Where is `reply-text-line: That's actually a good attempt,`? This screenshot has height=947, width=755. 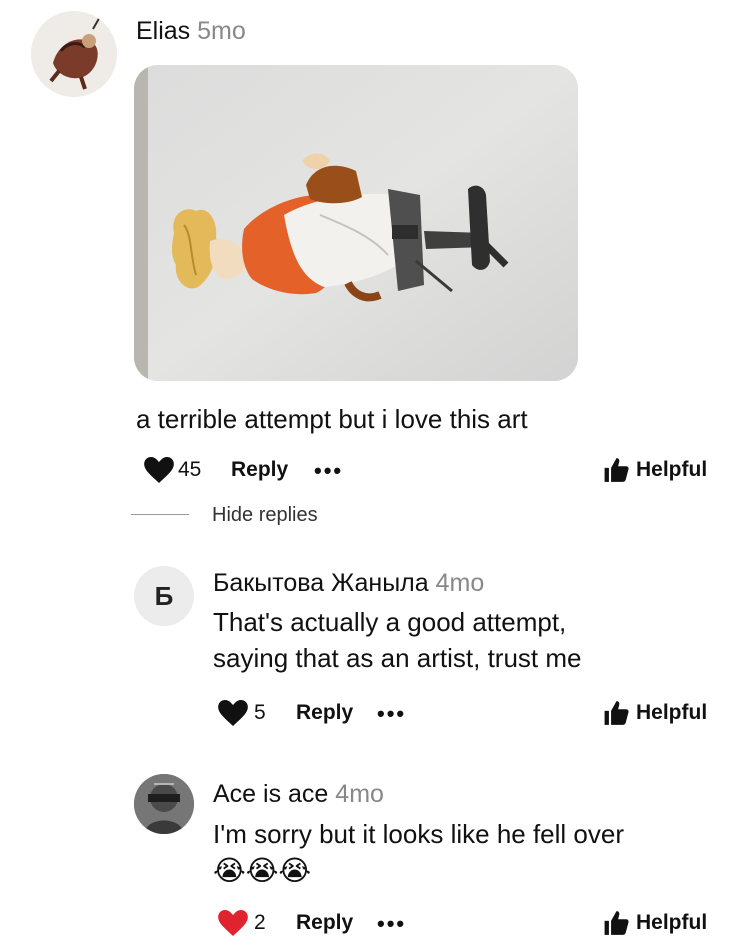 reply-text-line: That's actually a good attempt, is located at coordinates (390, 622).